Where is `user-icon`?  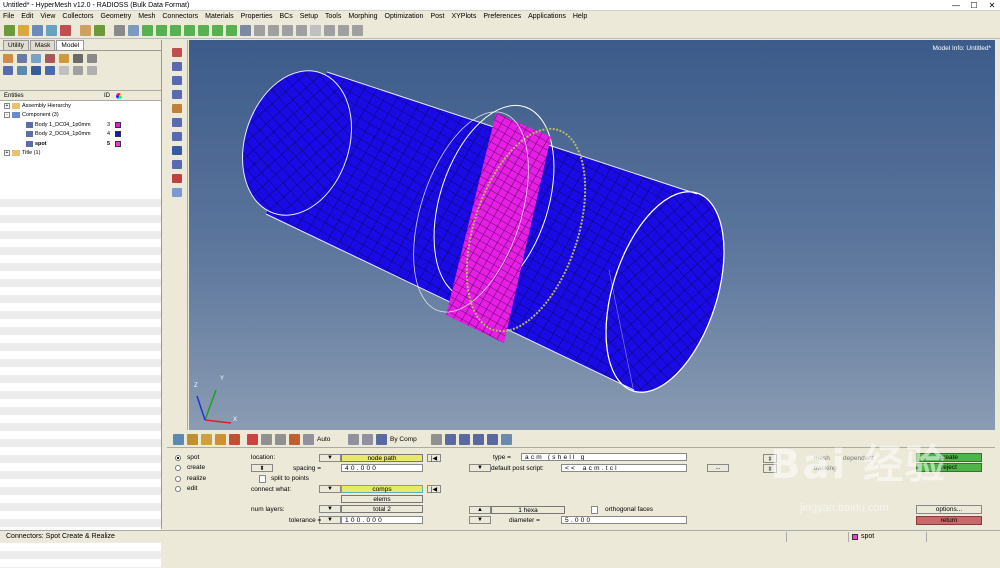 user-icon is located at coordinates (85, 30).